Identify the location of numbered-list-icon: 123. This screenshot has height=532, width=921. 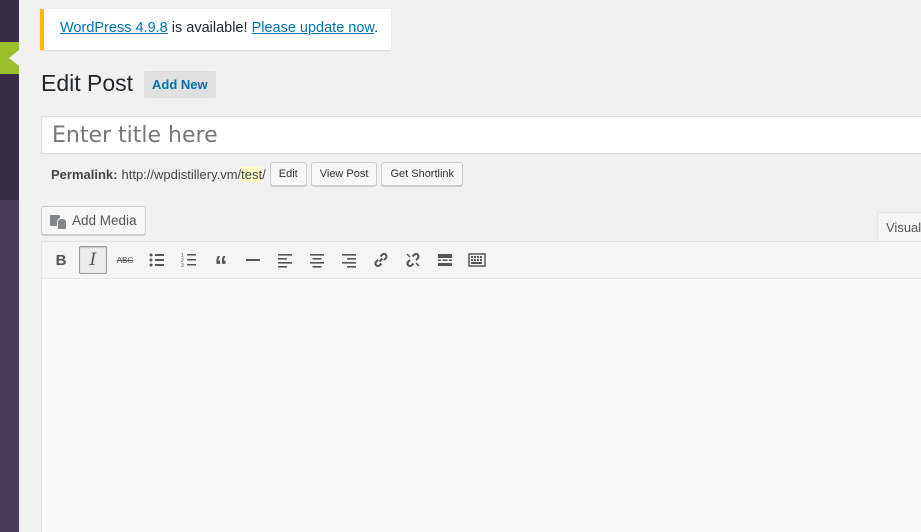
(189, 260).